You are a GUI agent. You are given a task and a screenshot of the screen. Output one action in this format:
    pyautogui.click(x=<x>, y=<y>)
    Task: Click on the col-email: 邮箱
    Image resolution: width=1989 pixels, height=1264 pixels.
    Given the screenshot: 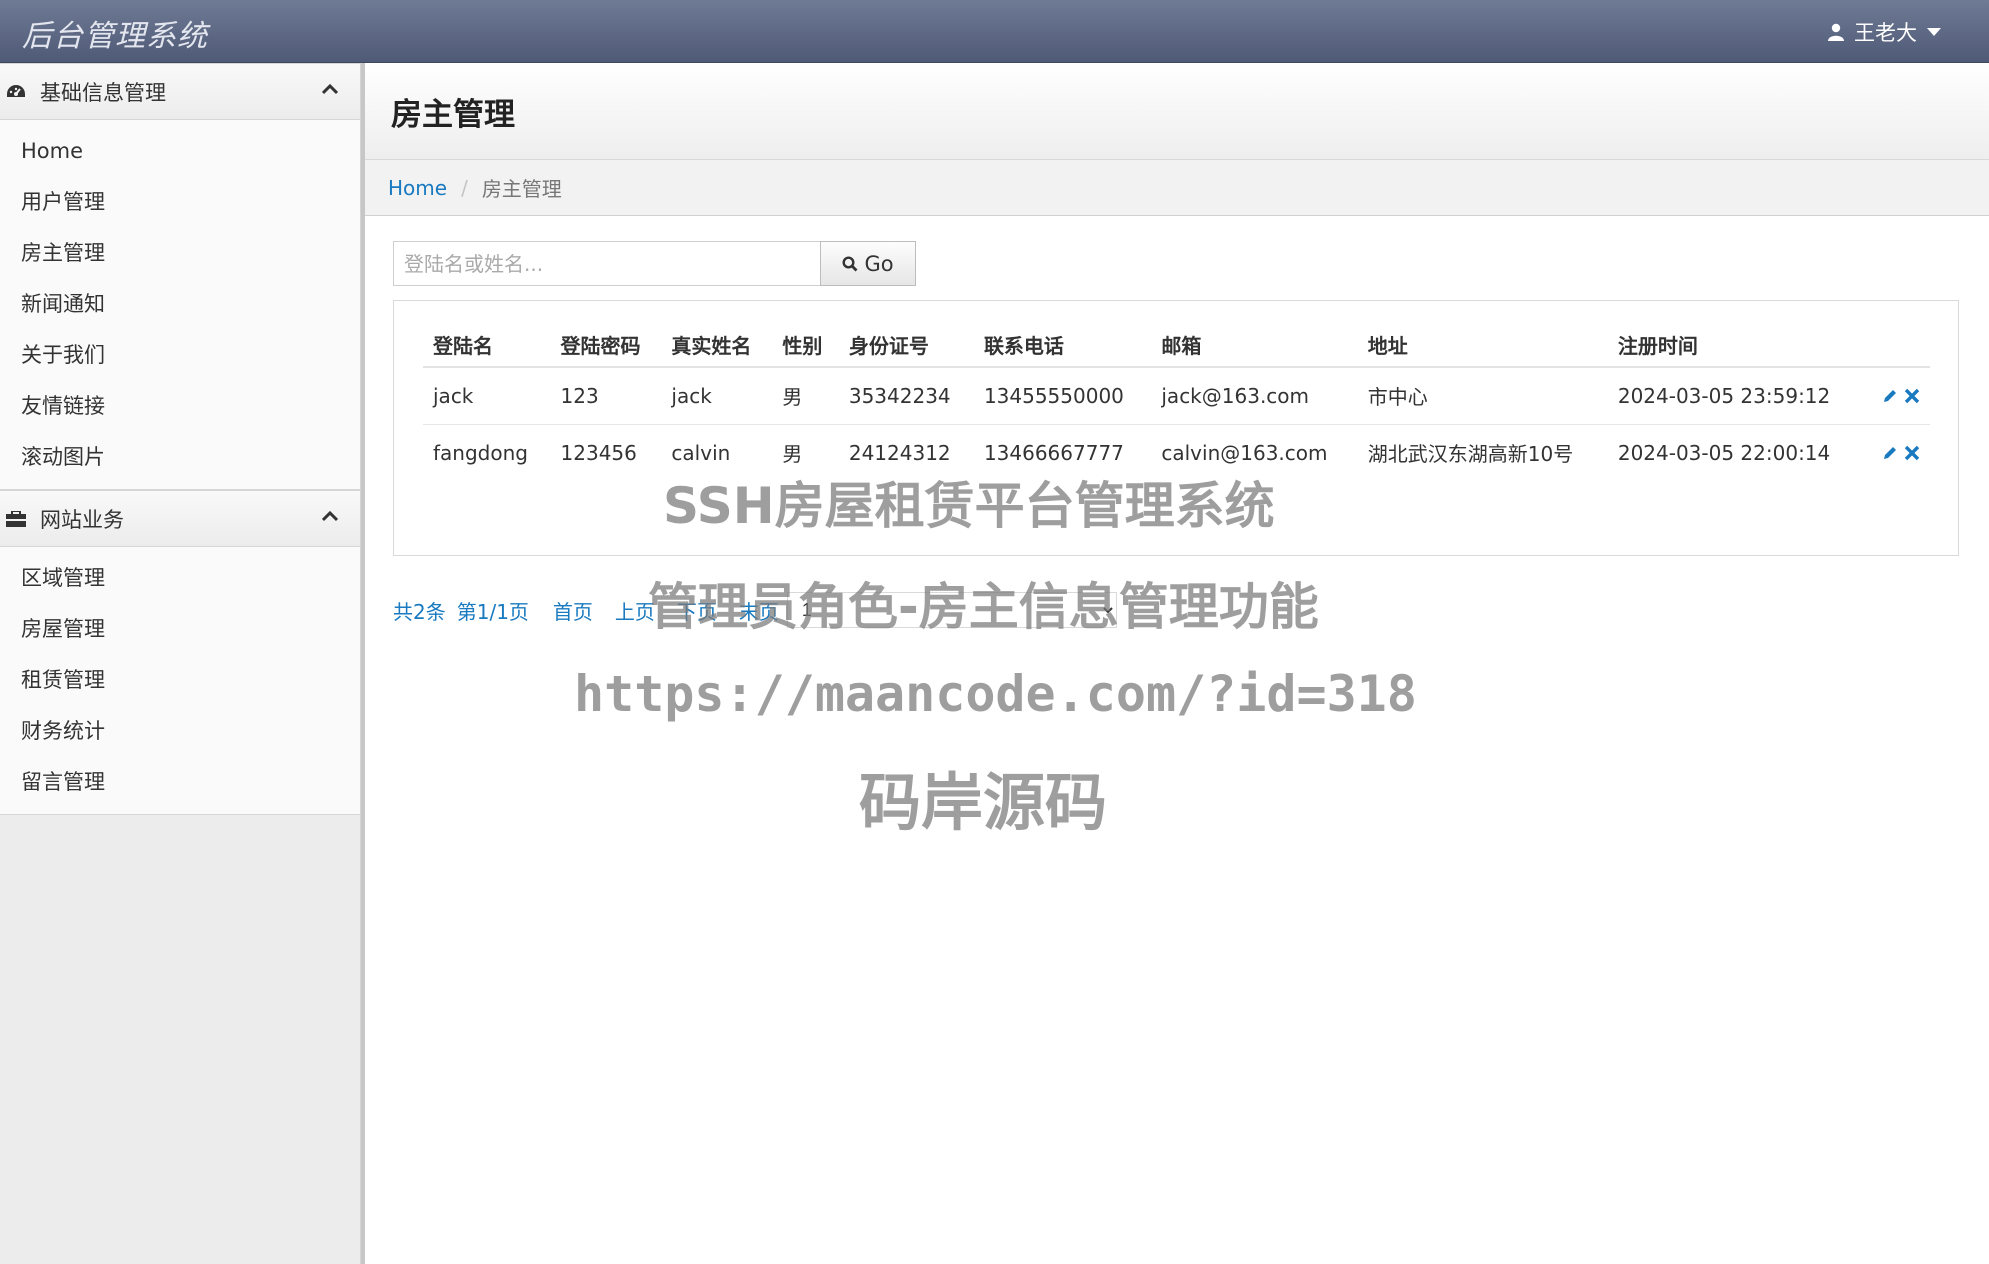 What is the action you would take?
    pyautogui.click(x=1254, y=345)
    